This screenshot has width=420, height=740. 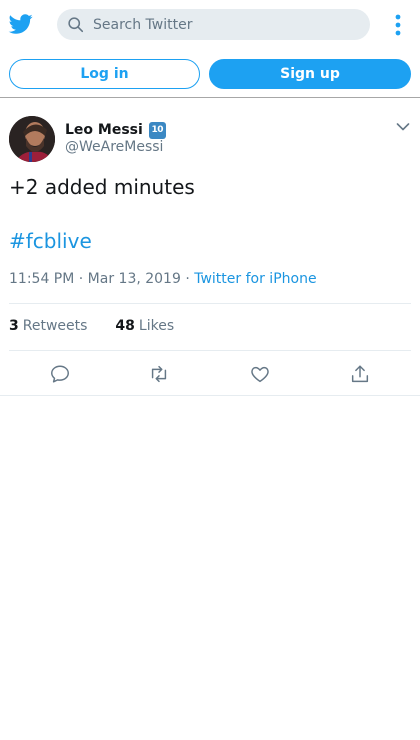 I want to click on tweet-text: +2 added minutes, so click(x=102, y=187).